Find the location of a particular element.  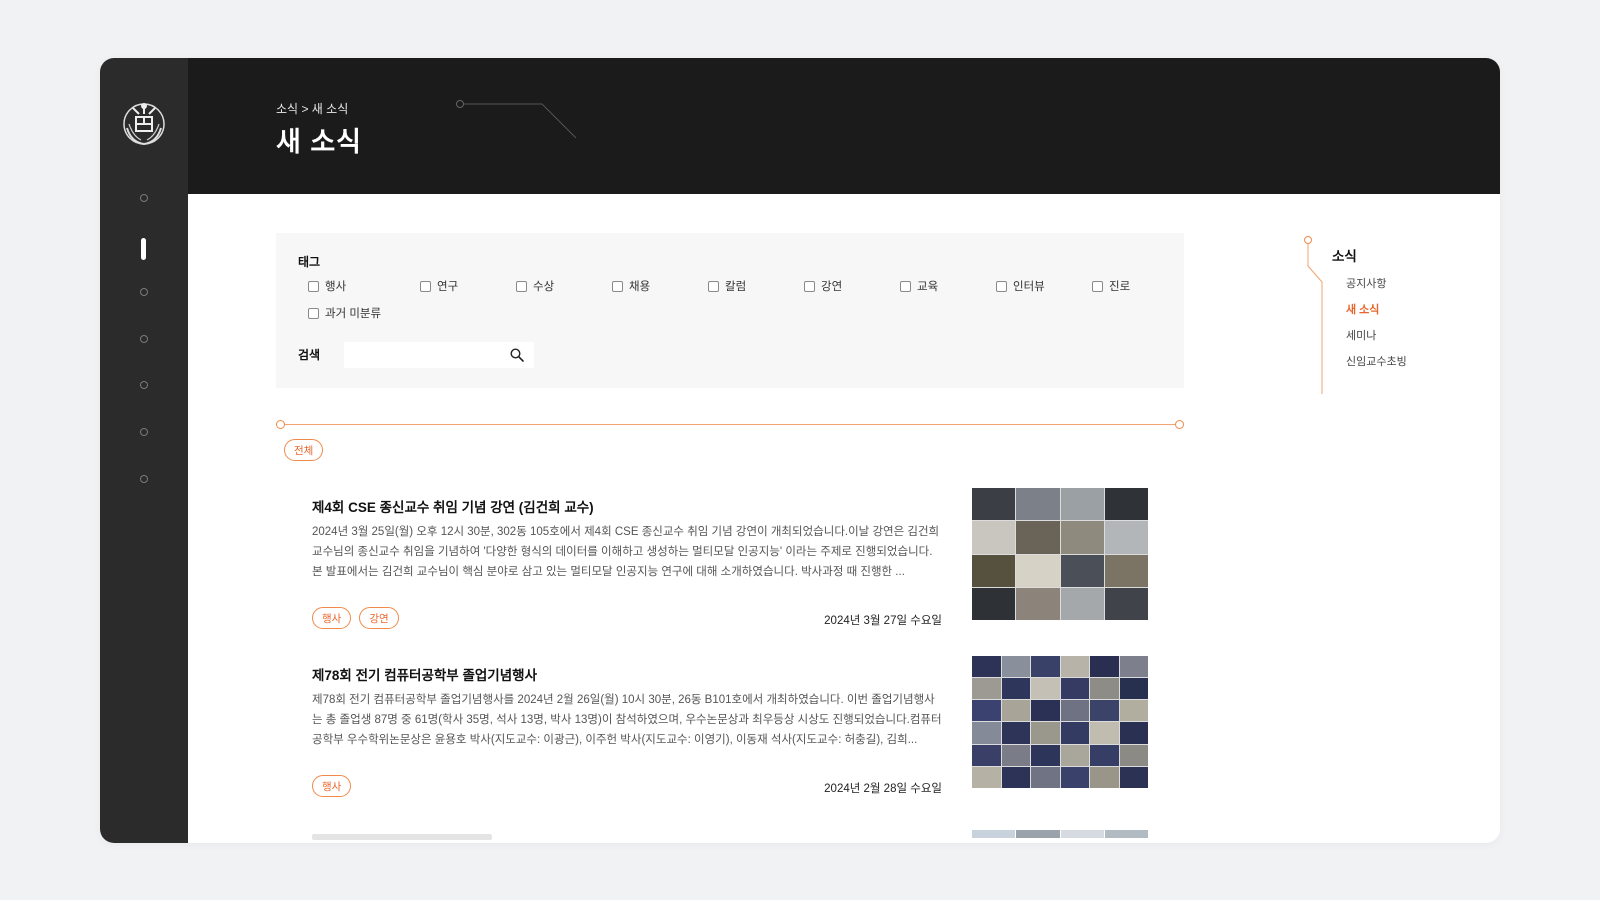

tag-checkbox-education: 교육 is located at coordinates (919, 286).